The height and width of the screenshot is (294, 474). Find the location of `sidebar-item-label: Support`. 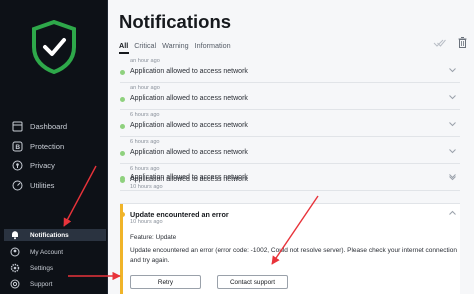

sidebar-item-label: Support is located at coordinates (41, 284).